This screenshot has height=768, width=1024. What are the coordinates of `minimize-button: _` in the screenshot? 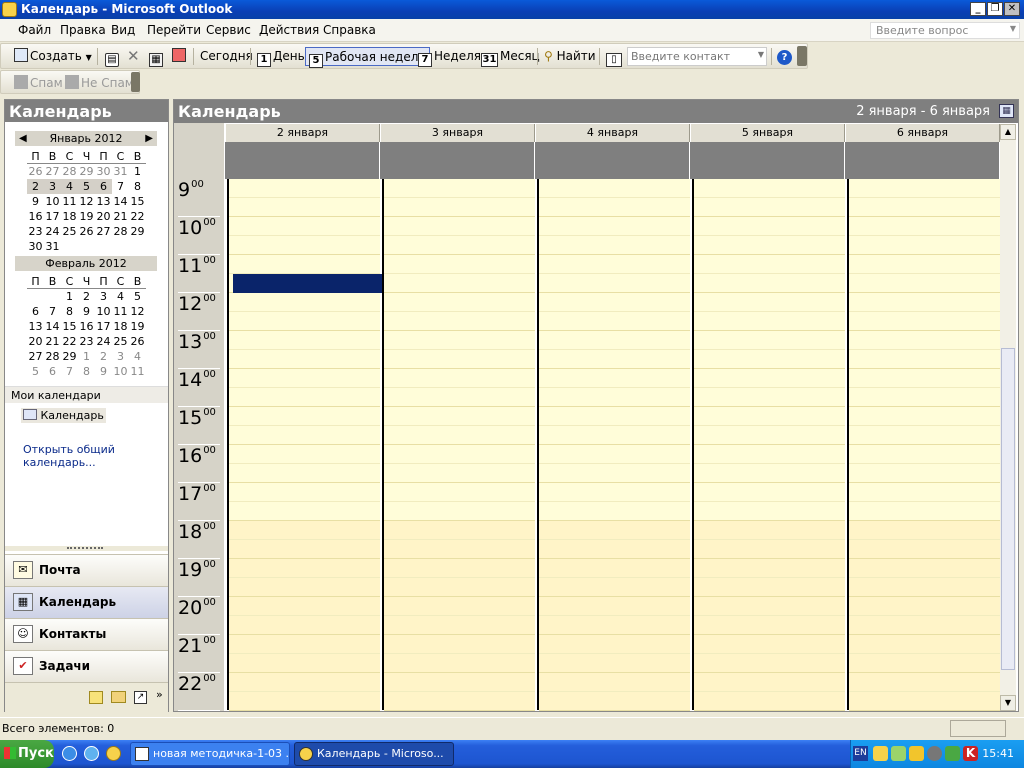 It's located at (978, 9).